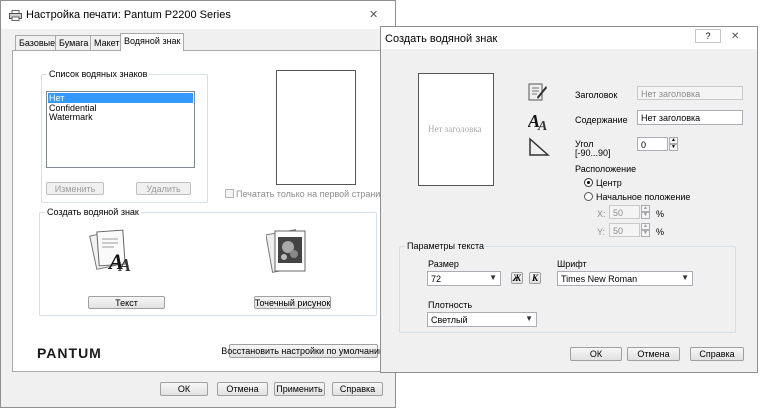 The width and height of the screenshot is (760, 414). I want to click on center-label: Центр, so click(609, 183).